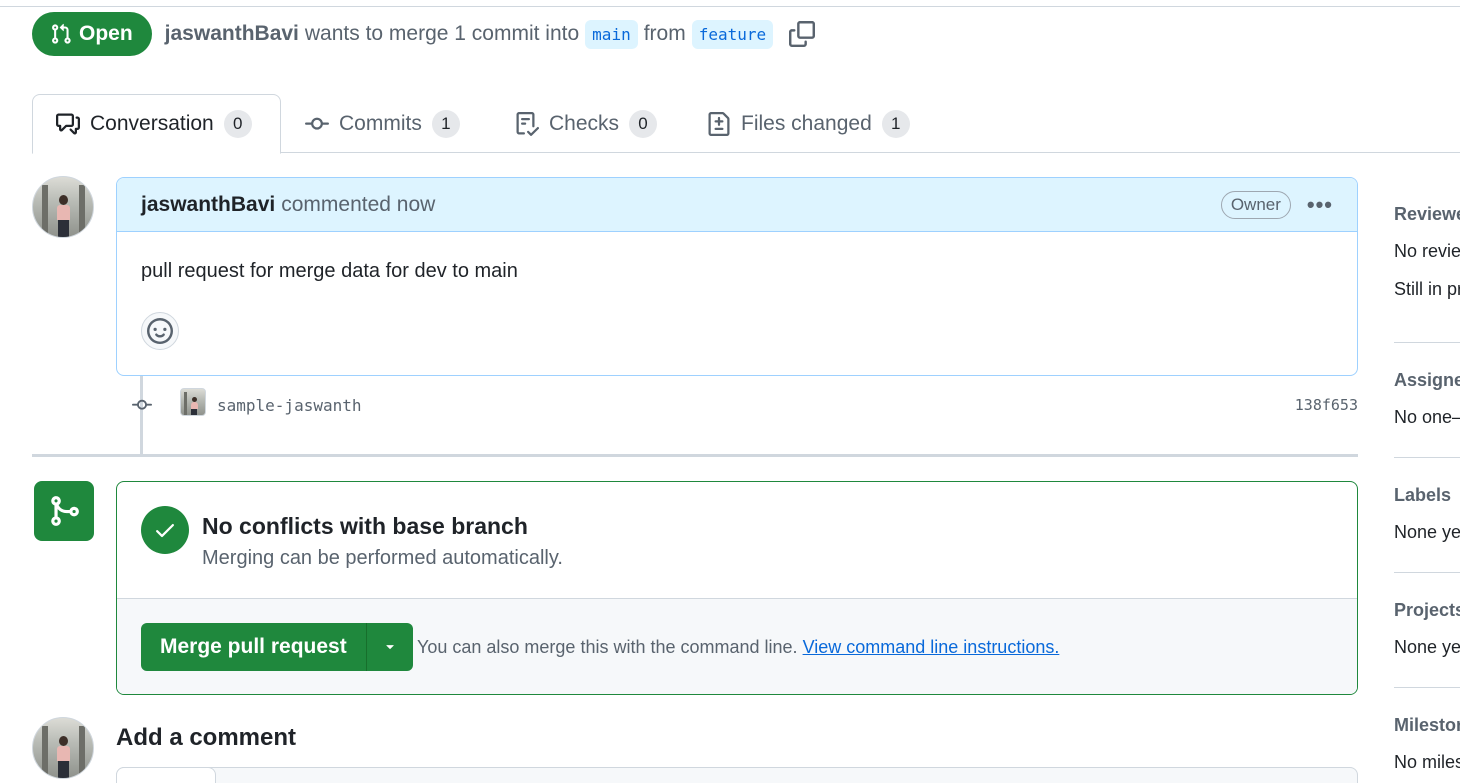 The width and height of the screenshot is (1460, 783). What do you see at coordinates (365, 526) in the screenshot?
I see `merge-status-title: No conflicts with base branch` at bounding box center [365, 526].